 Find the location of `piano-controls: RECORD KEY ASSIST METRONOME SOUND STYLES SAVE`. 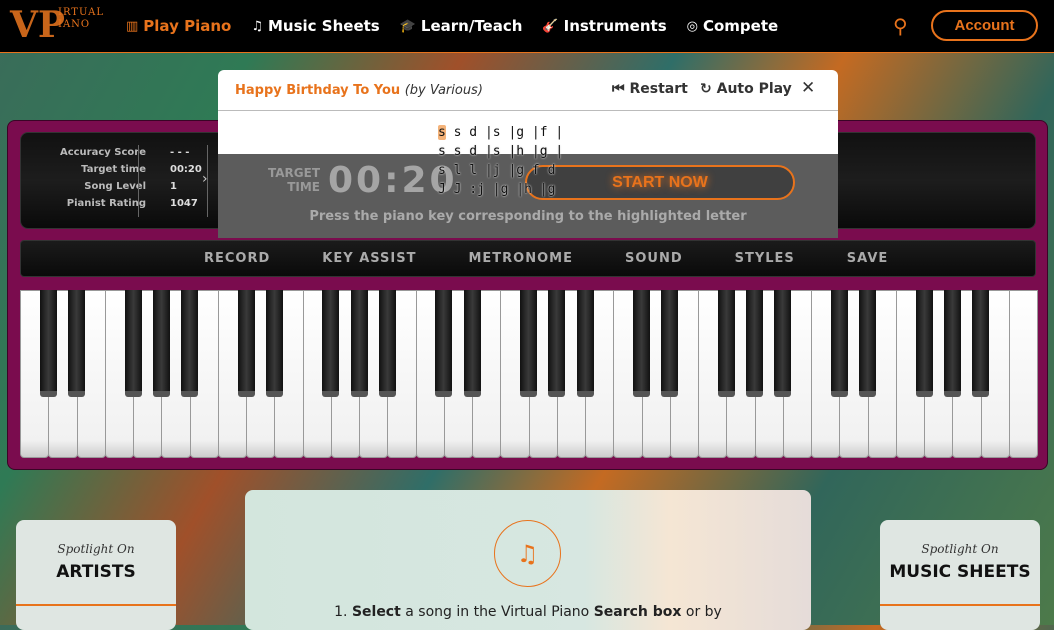

piano-controls: RECORD KEY ASSIST METRONOME SOUND STYLES SAVE is located at coordinates (528, 258).